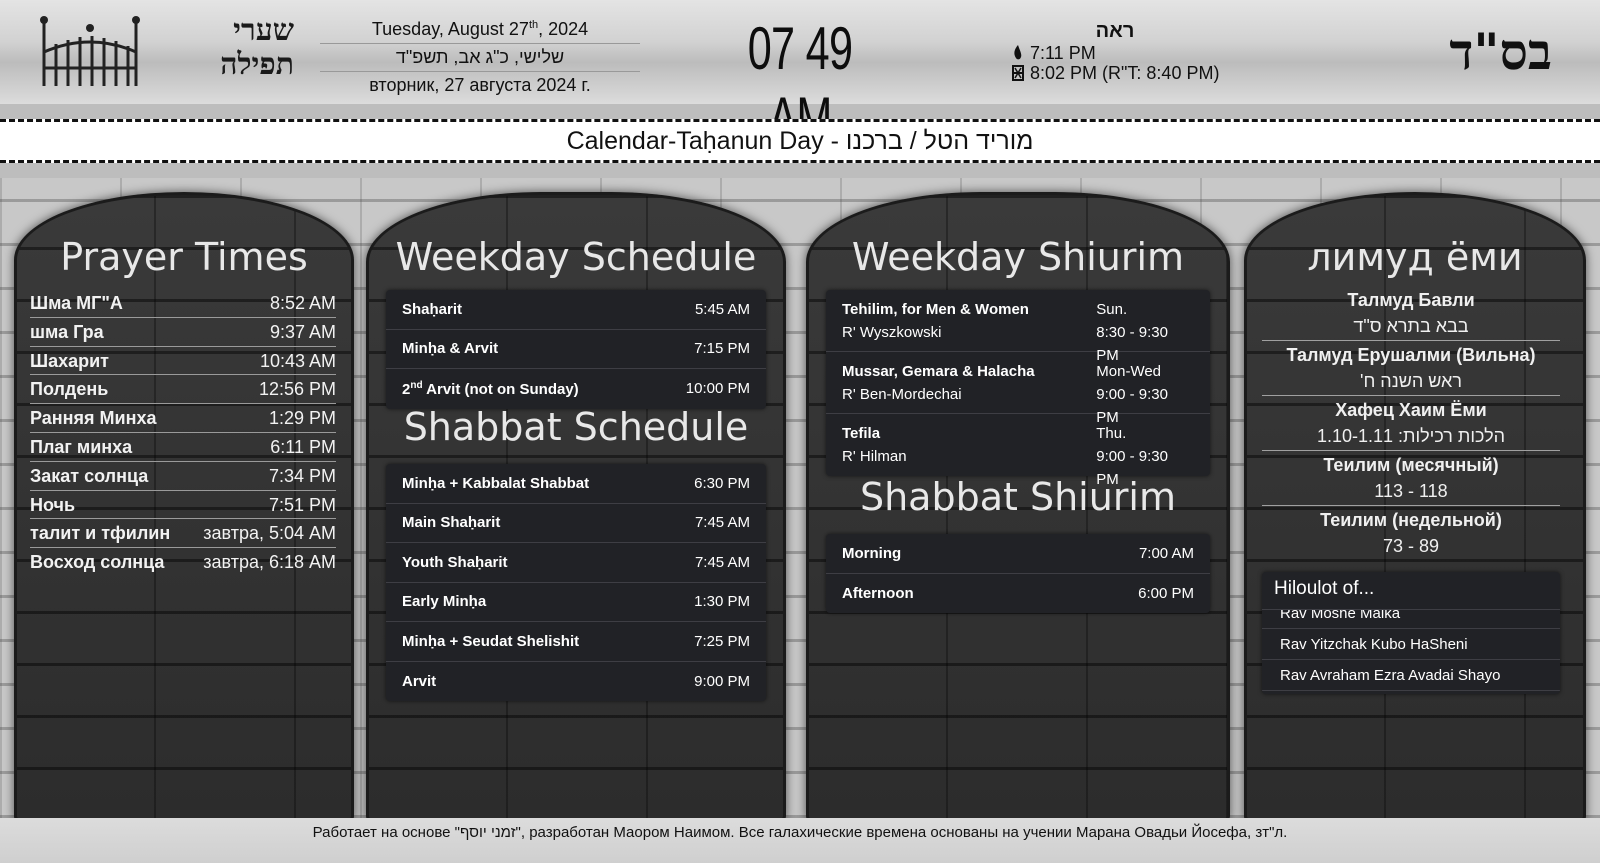 This screenshot has height=863, width=1600. I want to click on prayer-time-row: Закат солнца 7:34 PM, so click(183, 476).